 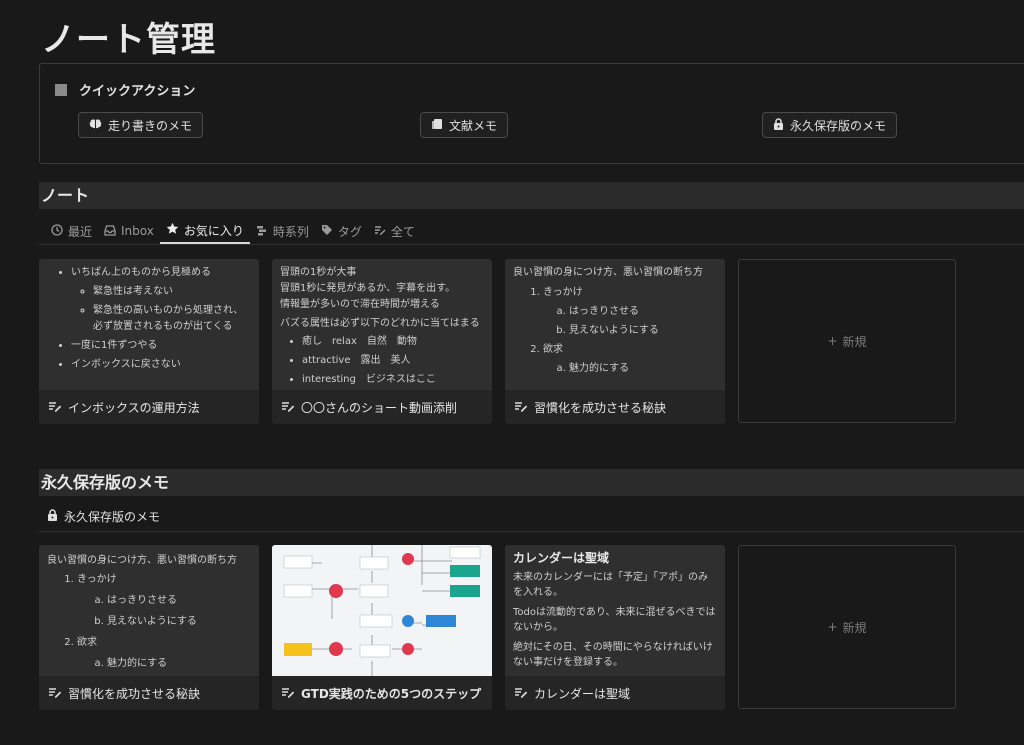 I want to click on permanent-divider, so click(x=531, y=531).